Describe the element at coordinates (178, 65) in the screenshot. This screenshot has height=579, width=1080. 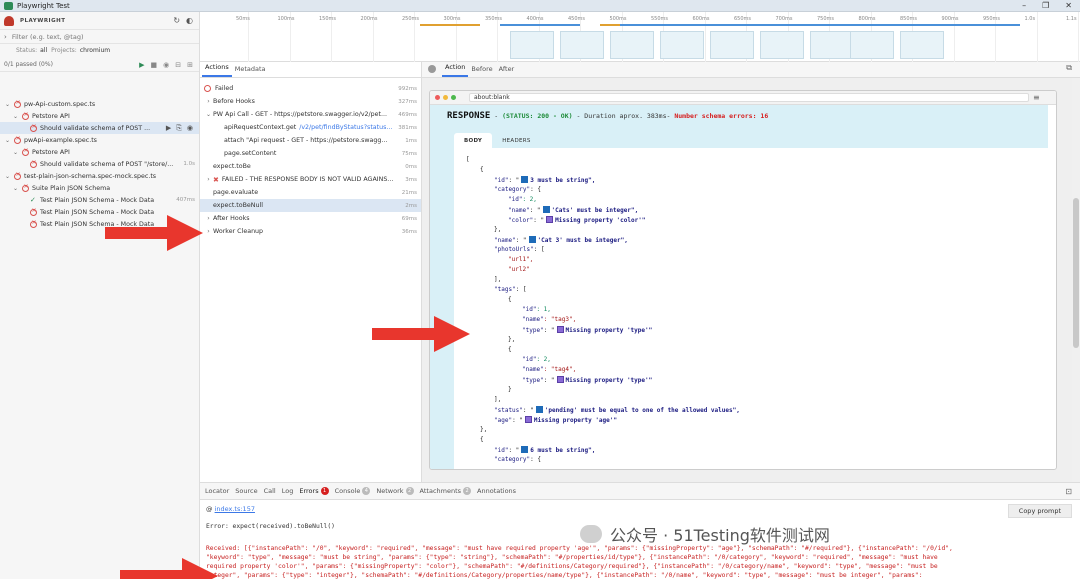
I see `collapse-all-icon: ⊟` at that location.